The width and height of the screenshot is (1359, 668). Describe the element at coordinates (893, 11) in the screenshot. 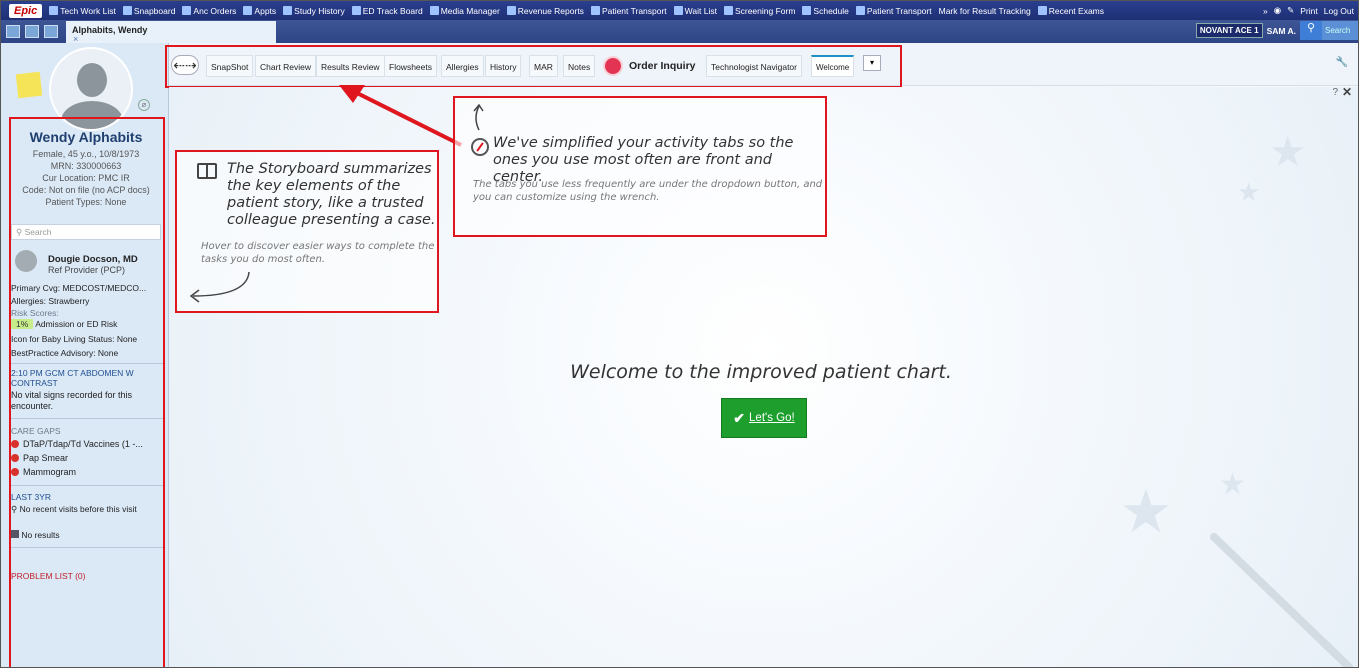

I see `toolbar-patient-transport-2: Patient Transport` at that location.